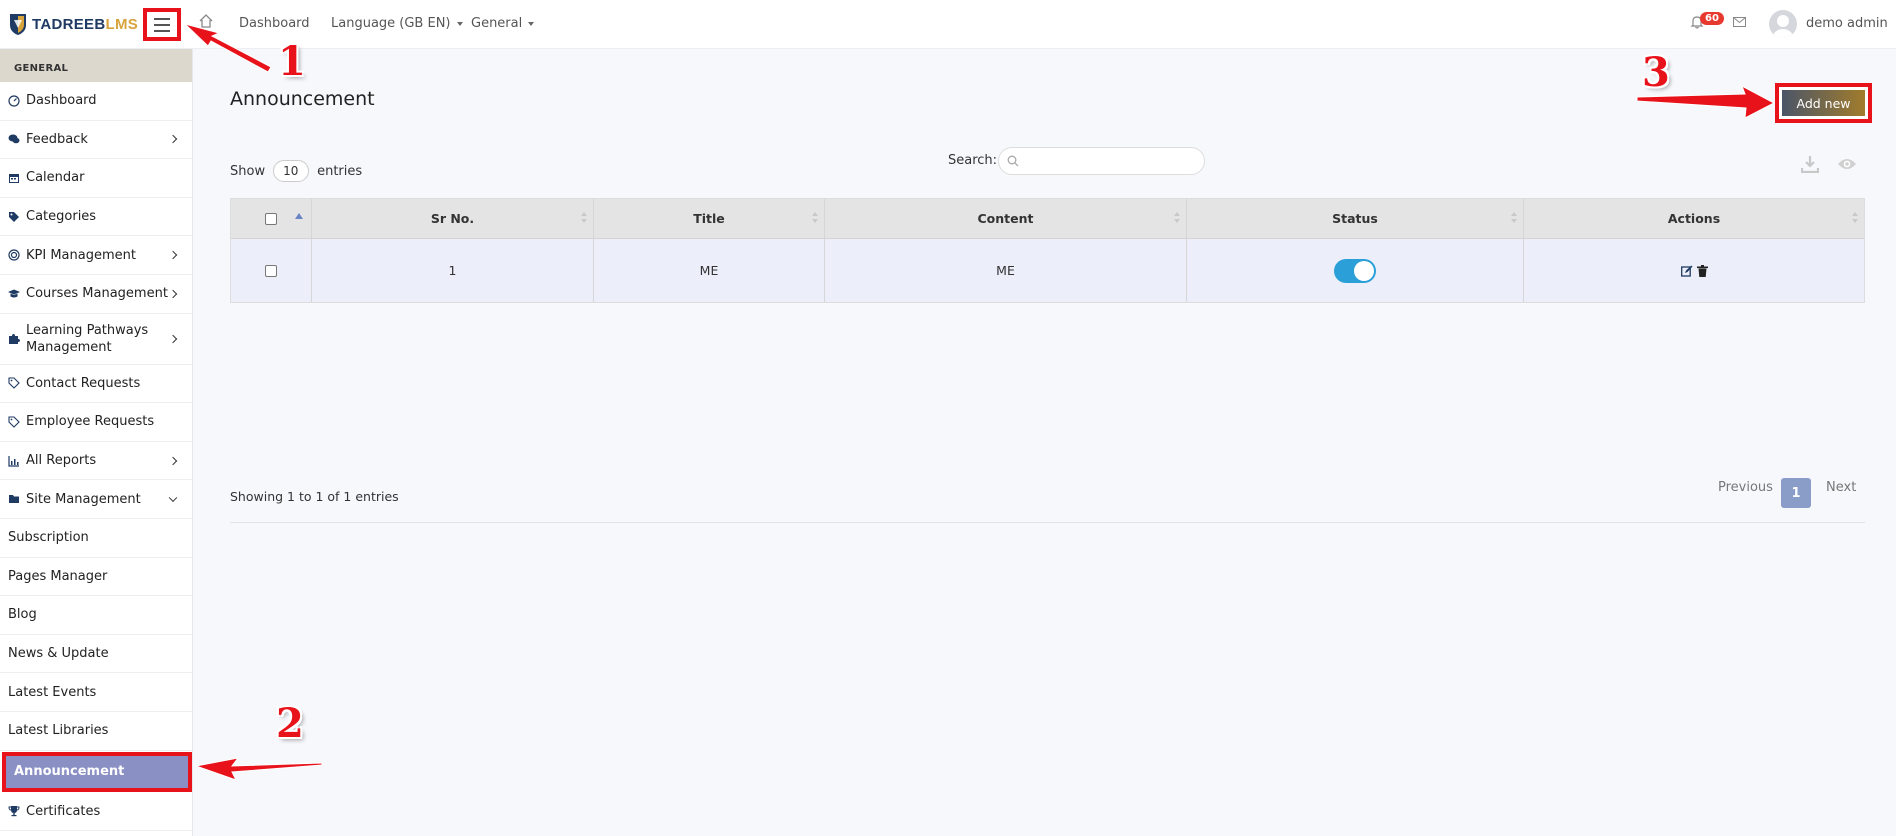 Image resolution: width=1896 pixels, height=836 pixels. I want to click on row-select-cell, so click(271, 270).